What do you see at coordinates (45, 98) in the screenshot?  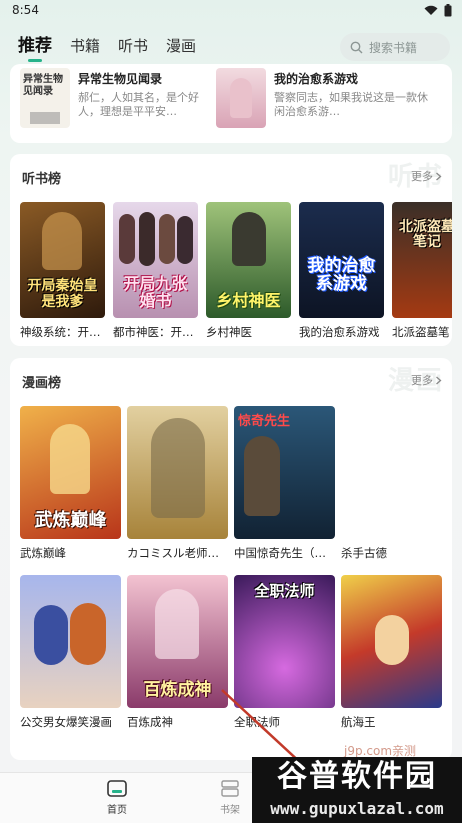 I see `book-cover: 异常生物见闻录` at bounding box center [45, 98].